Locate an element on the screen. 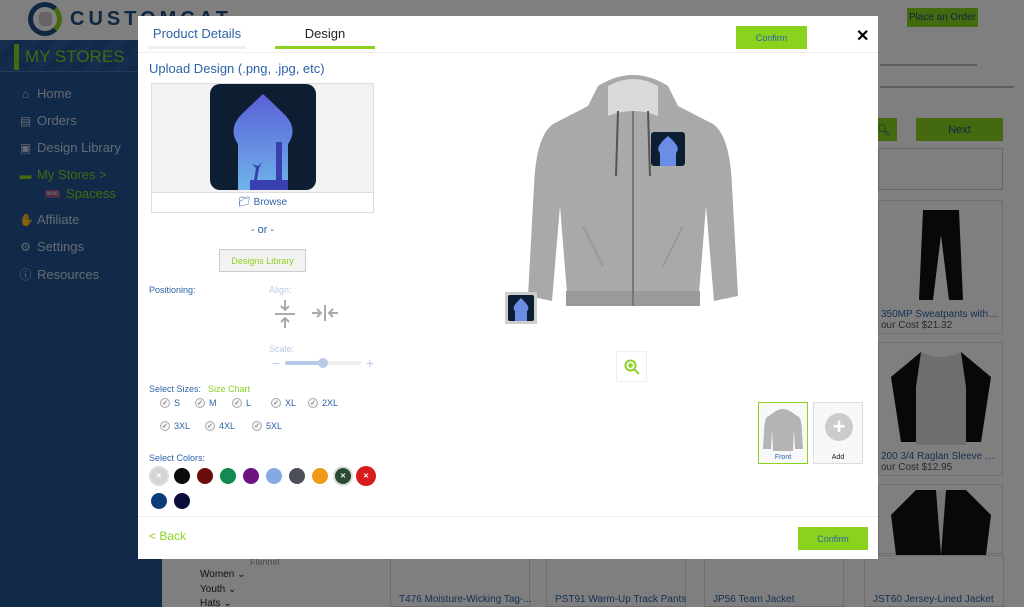 This screenshot has width=1024, height=607. select-colors-label: Select Colors: is located at coordinates (177, 458).